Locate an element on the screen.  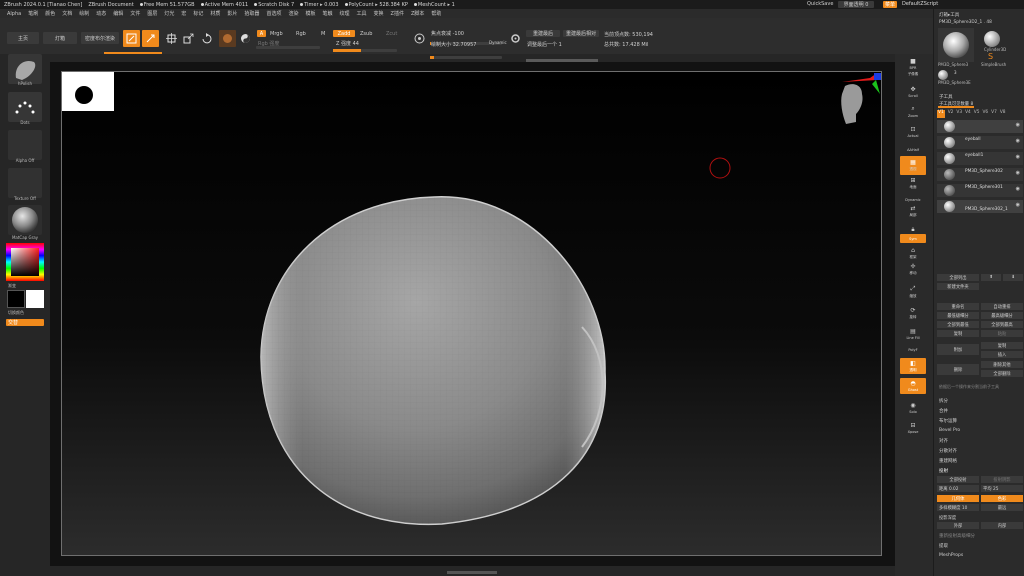
move-down-button: ⬇ is located at coordinates (1013, 277).